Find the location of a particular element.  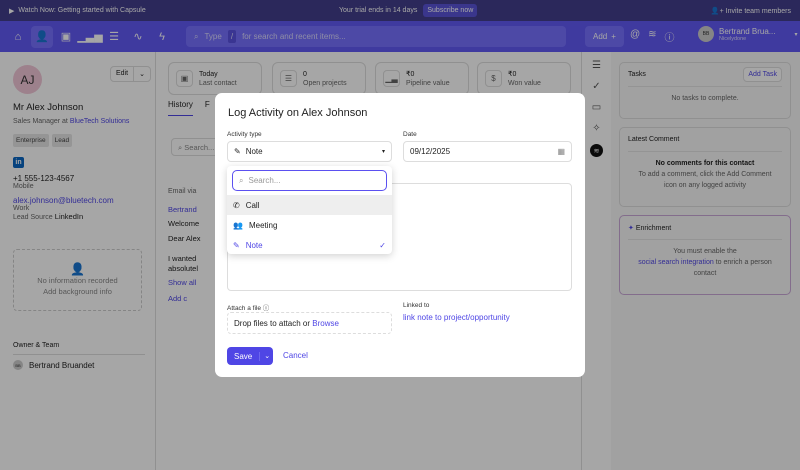

activity-type-value: Note is located at coordinates (254, 151).